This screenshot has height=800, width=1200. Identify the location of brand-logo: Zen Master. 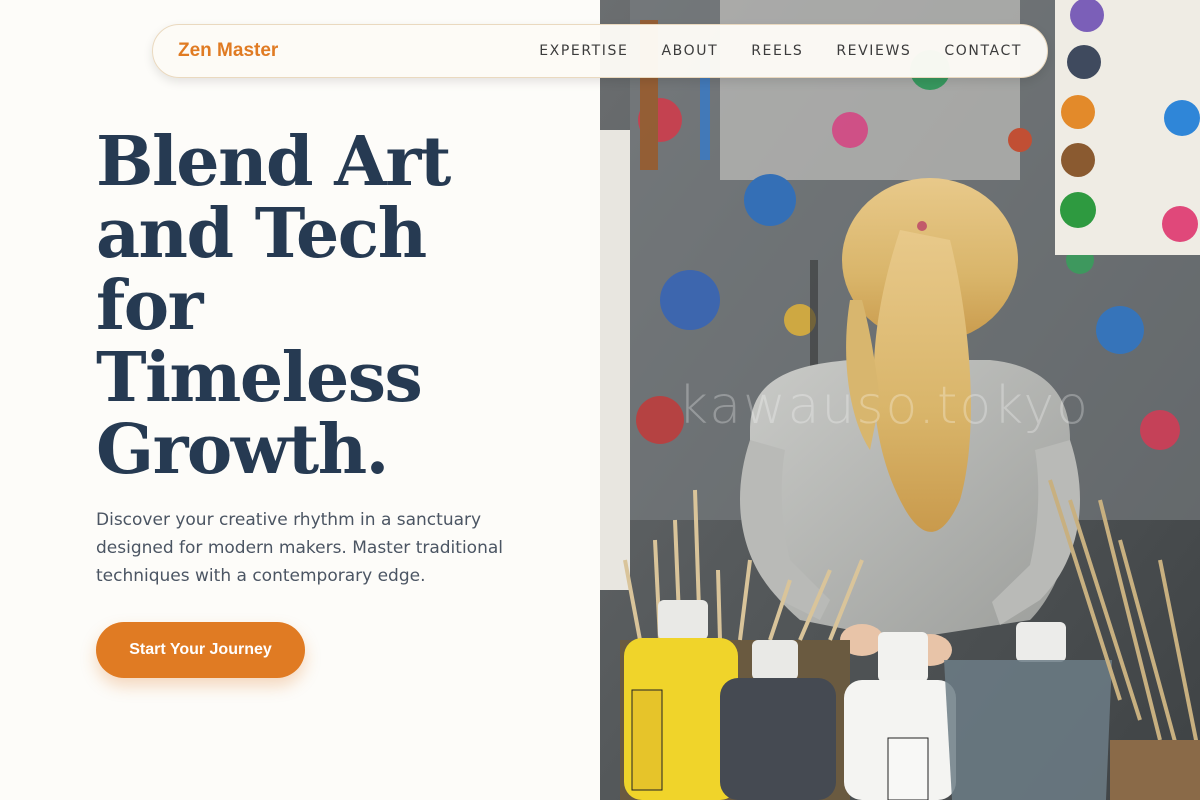
(228, 51).